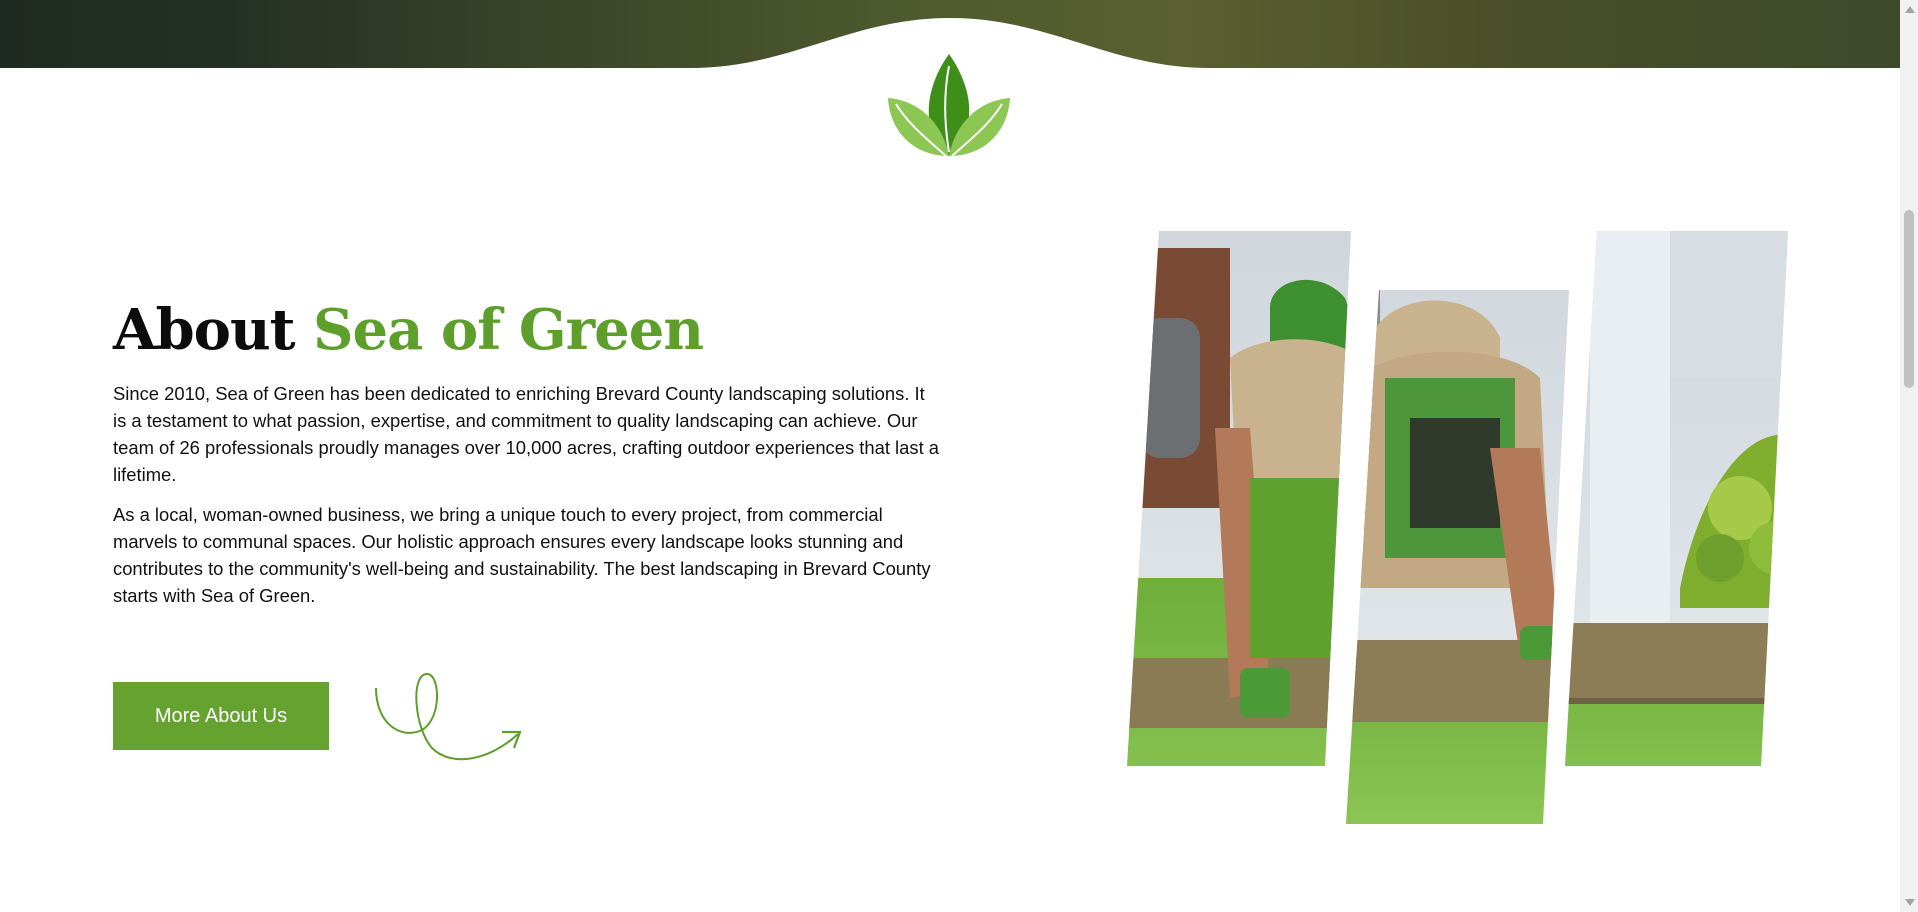  I want to click on collage-panel-left, so click(1239, 498).